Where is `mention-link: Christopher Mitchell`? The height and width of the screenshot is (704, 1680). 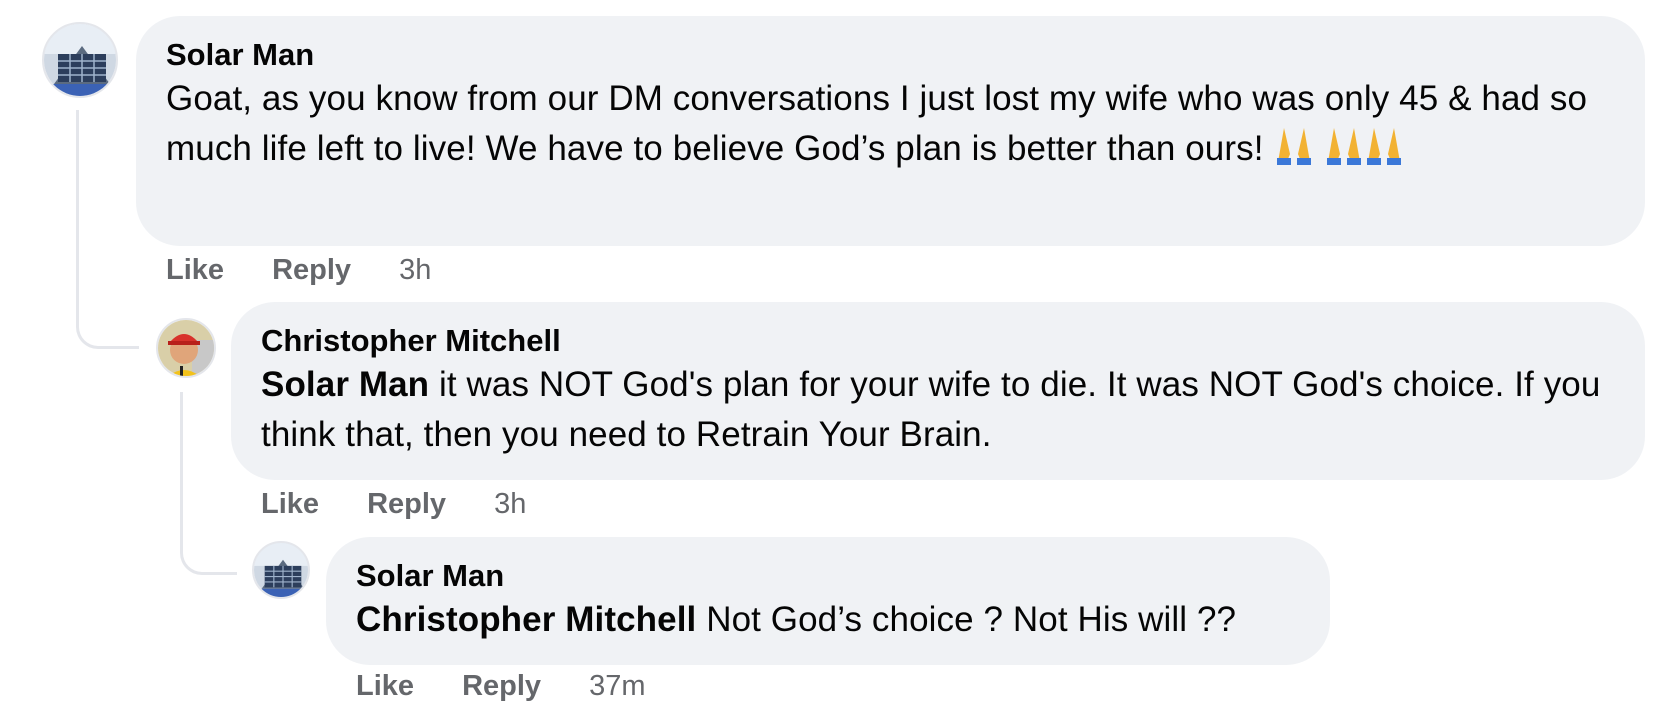 mention-link: Christopher Mitchell is located at coordinates (526, 619).